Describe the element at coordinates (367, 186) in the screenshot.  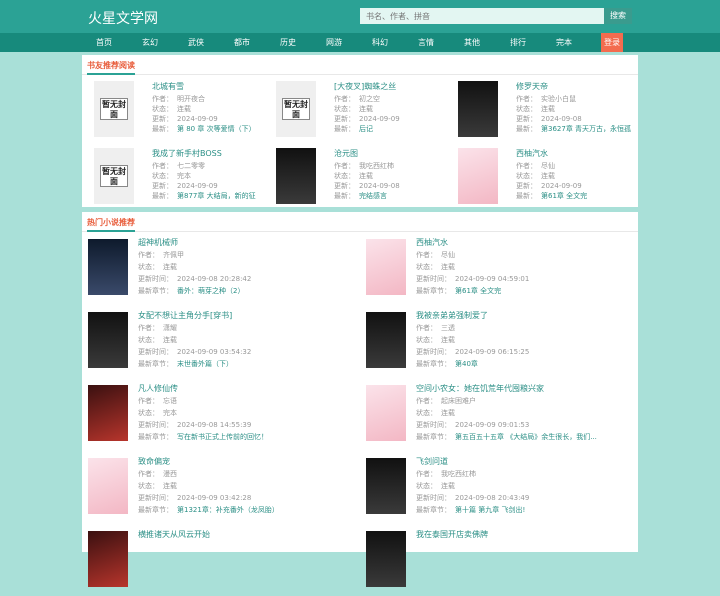
I see `book-updated: 更新： 2024-09-08` at that location.